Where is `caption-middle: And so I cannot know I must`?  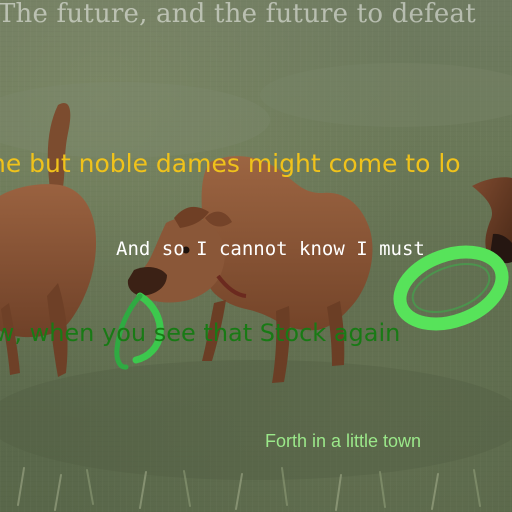
caption-middle: And so I cannot know I must is located at coordinates (270, 249).